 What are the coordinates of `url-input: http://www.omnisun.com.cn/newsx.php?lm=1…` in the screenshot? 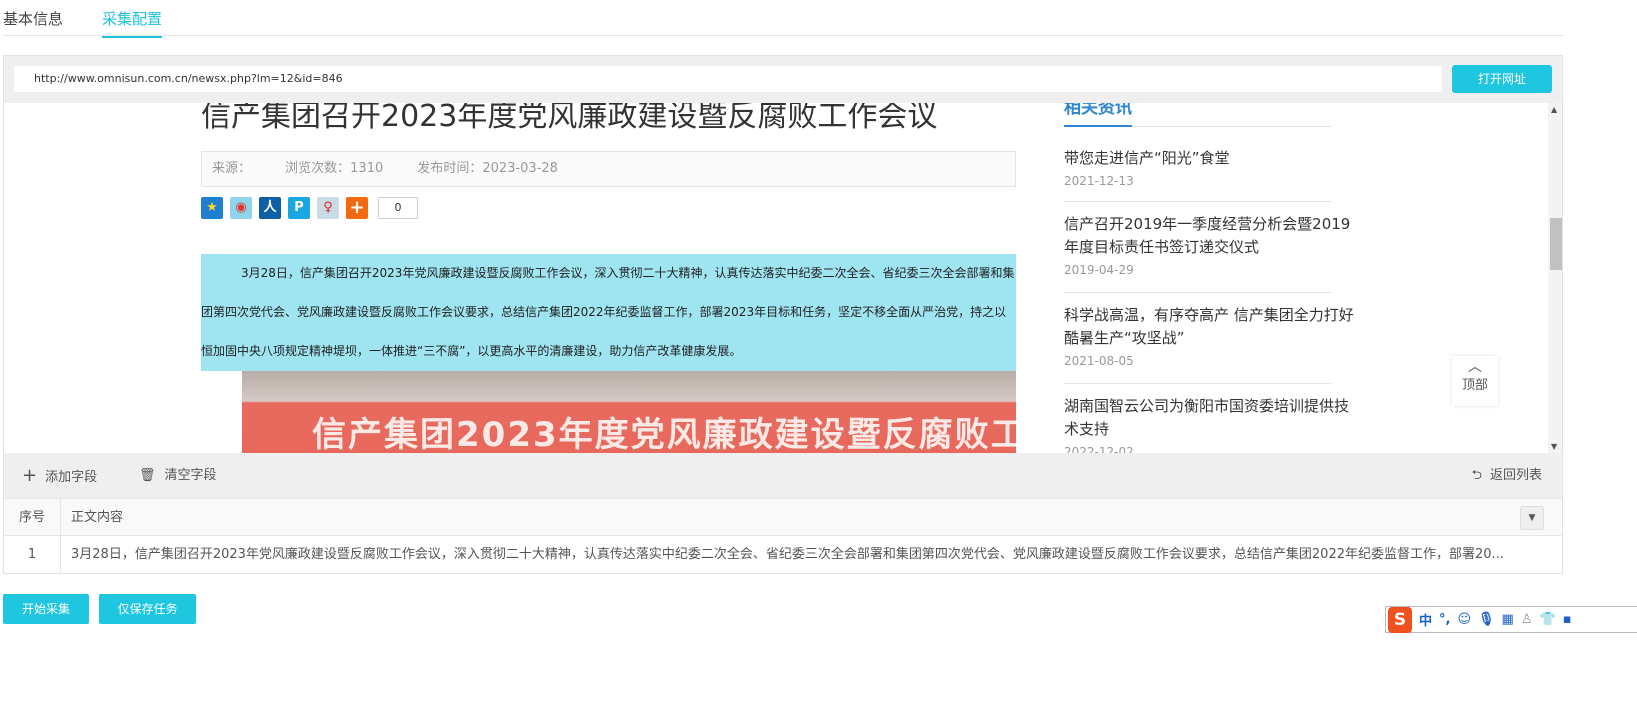 It's located at (728, 79).